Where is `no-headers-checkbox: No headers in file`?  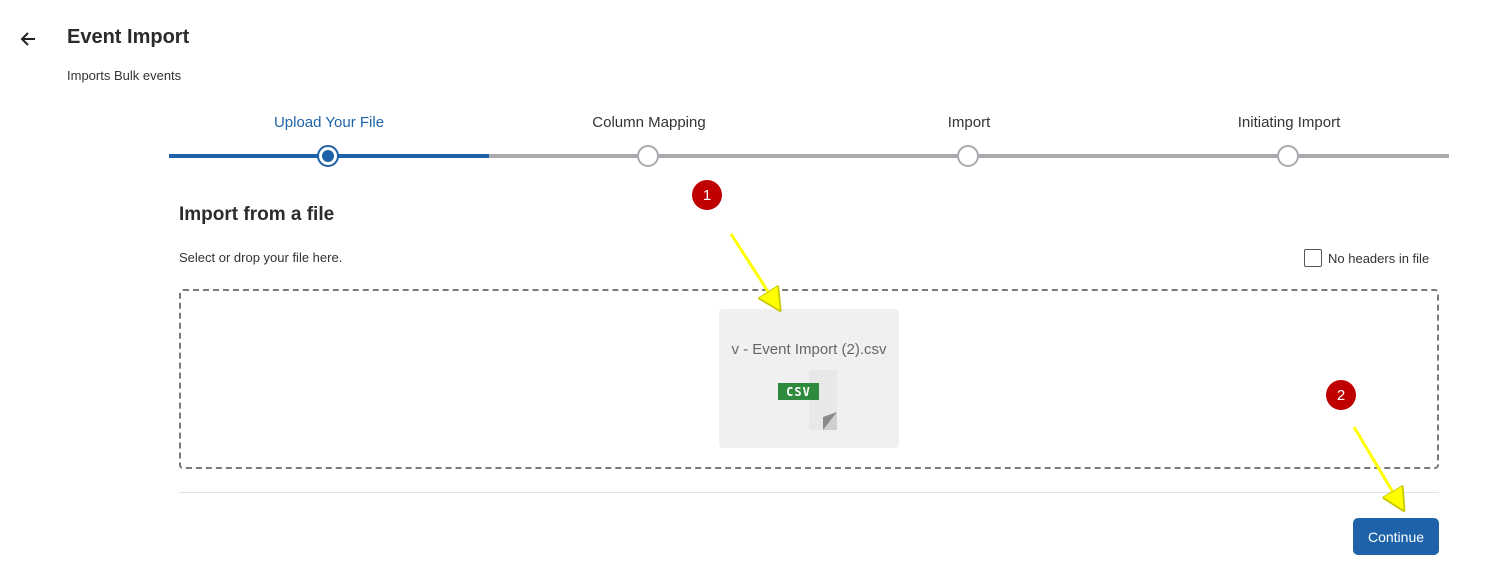
no-headers-checkbox: No headers in file is located at coordinates (1366, 258).